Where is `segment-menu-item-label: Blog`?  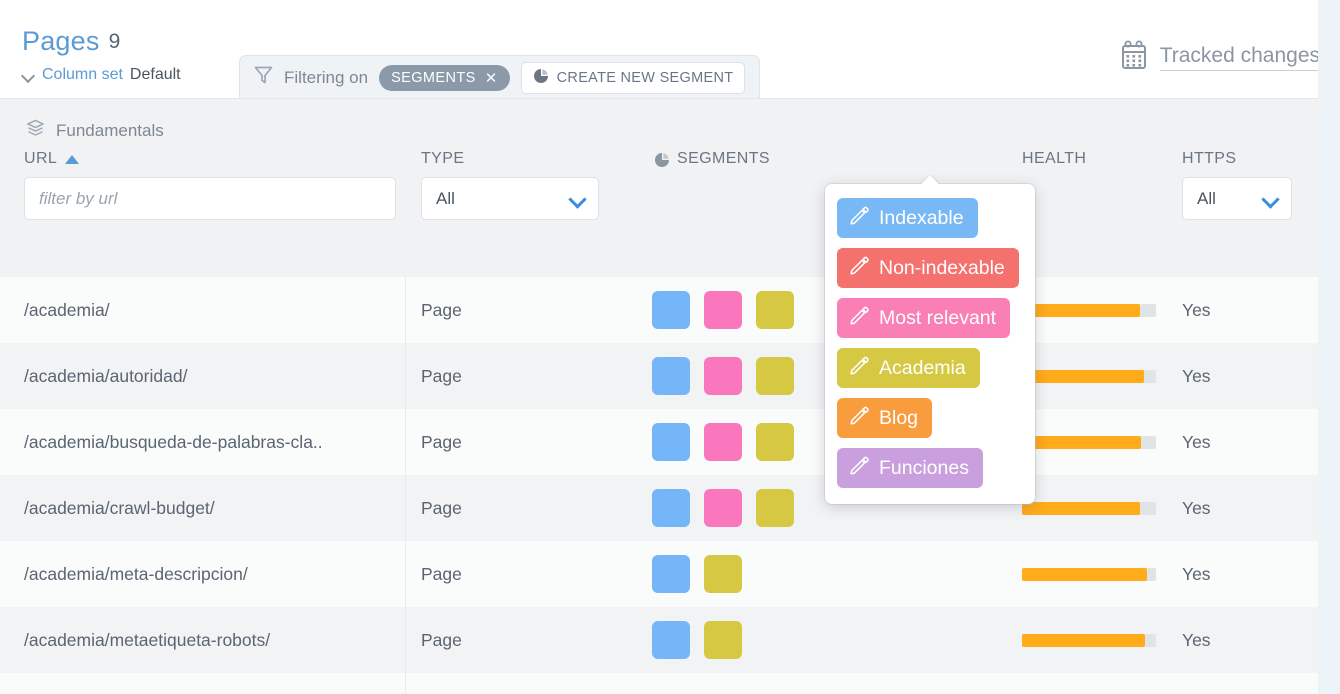
segment-menu-item-label: Blog is located at coordinates (899, 417).